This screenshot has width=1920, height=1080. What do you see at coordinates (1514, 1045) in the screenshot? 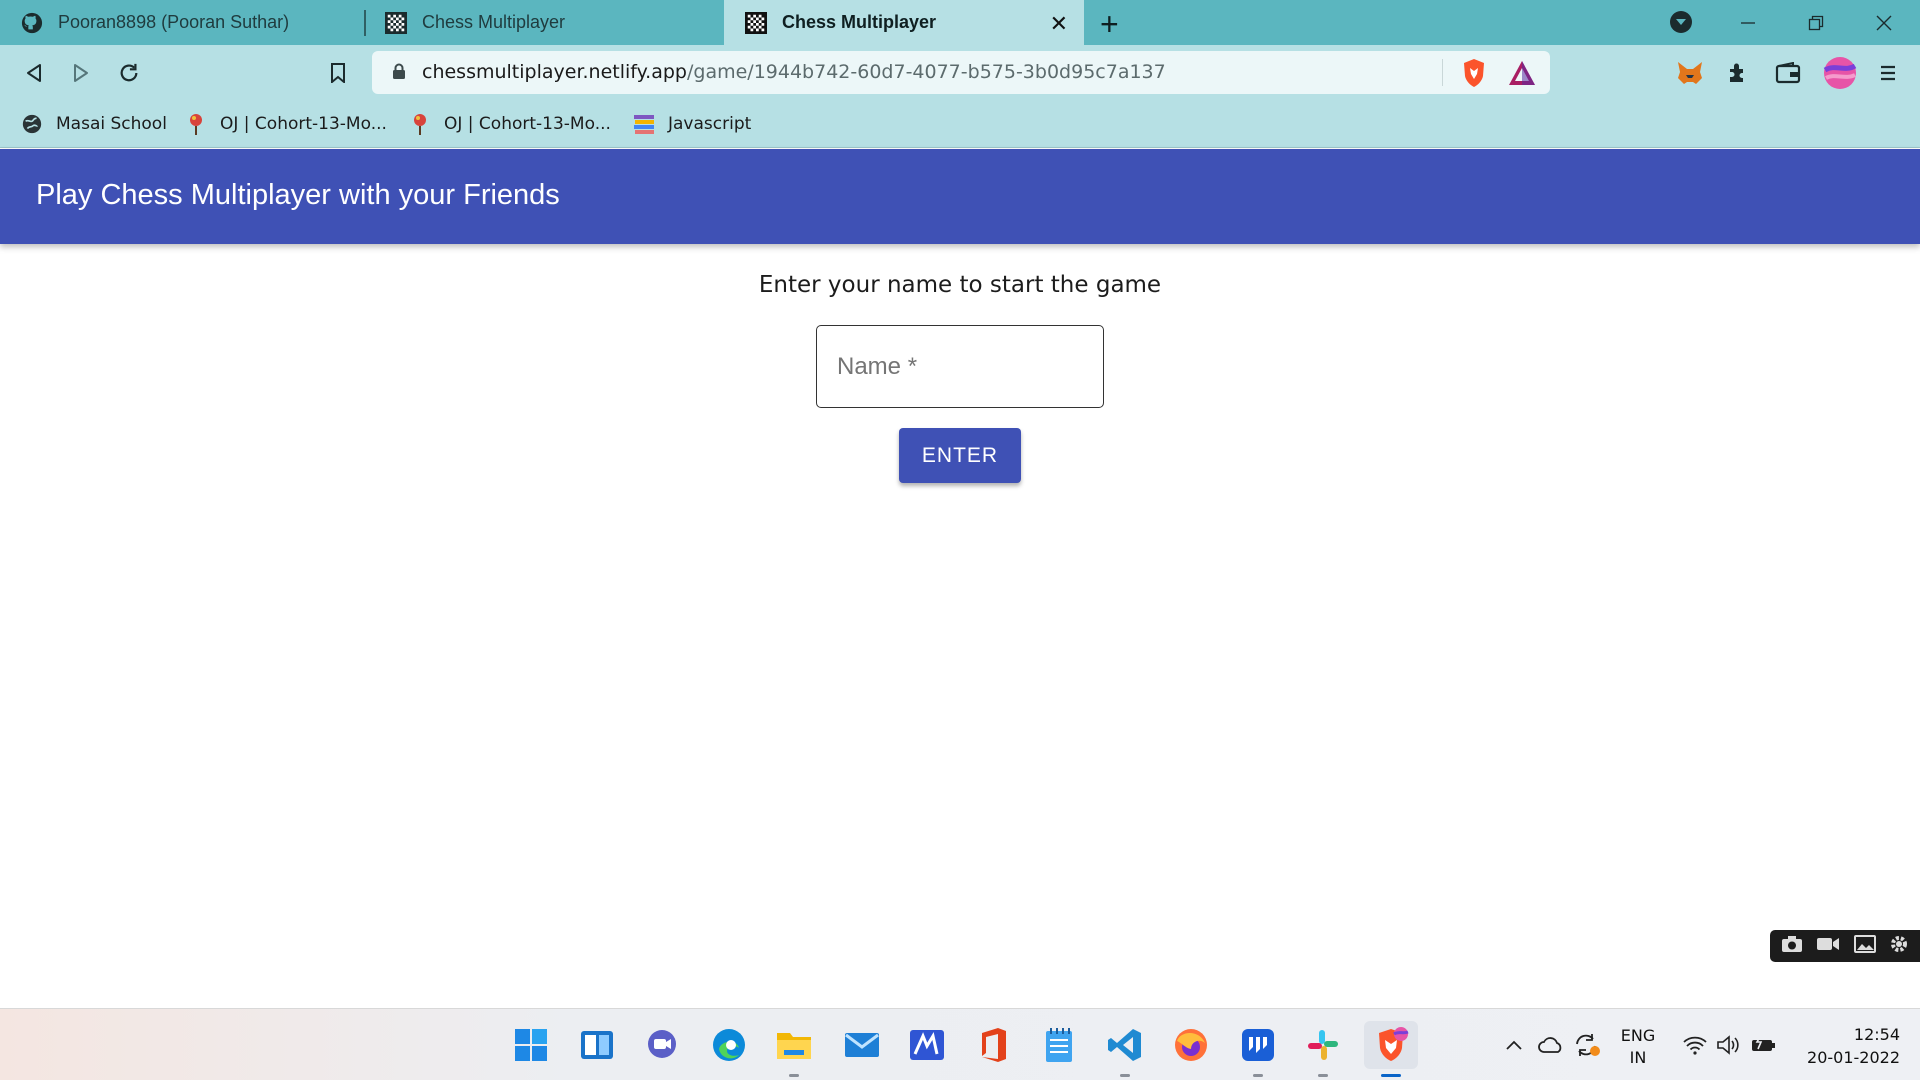
I see `show-hidden-icons-chevron-icon` at bounding box center [1514, 1045].